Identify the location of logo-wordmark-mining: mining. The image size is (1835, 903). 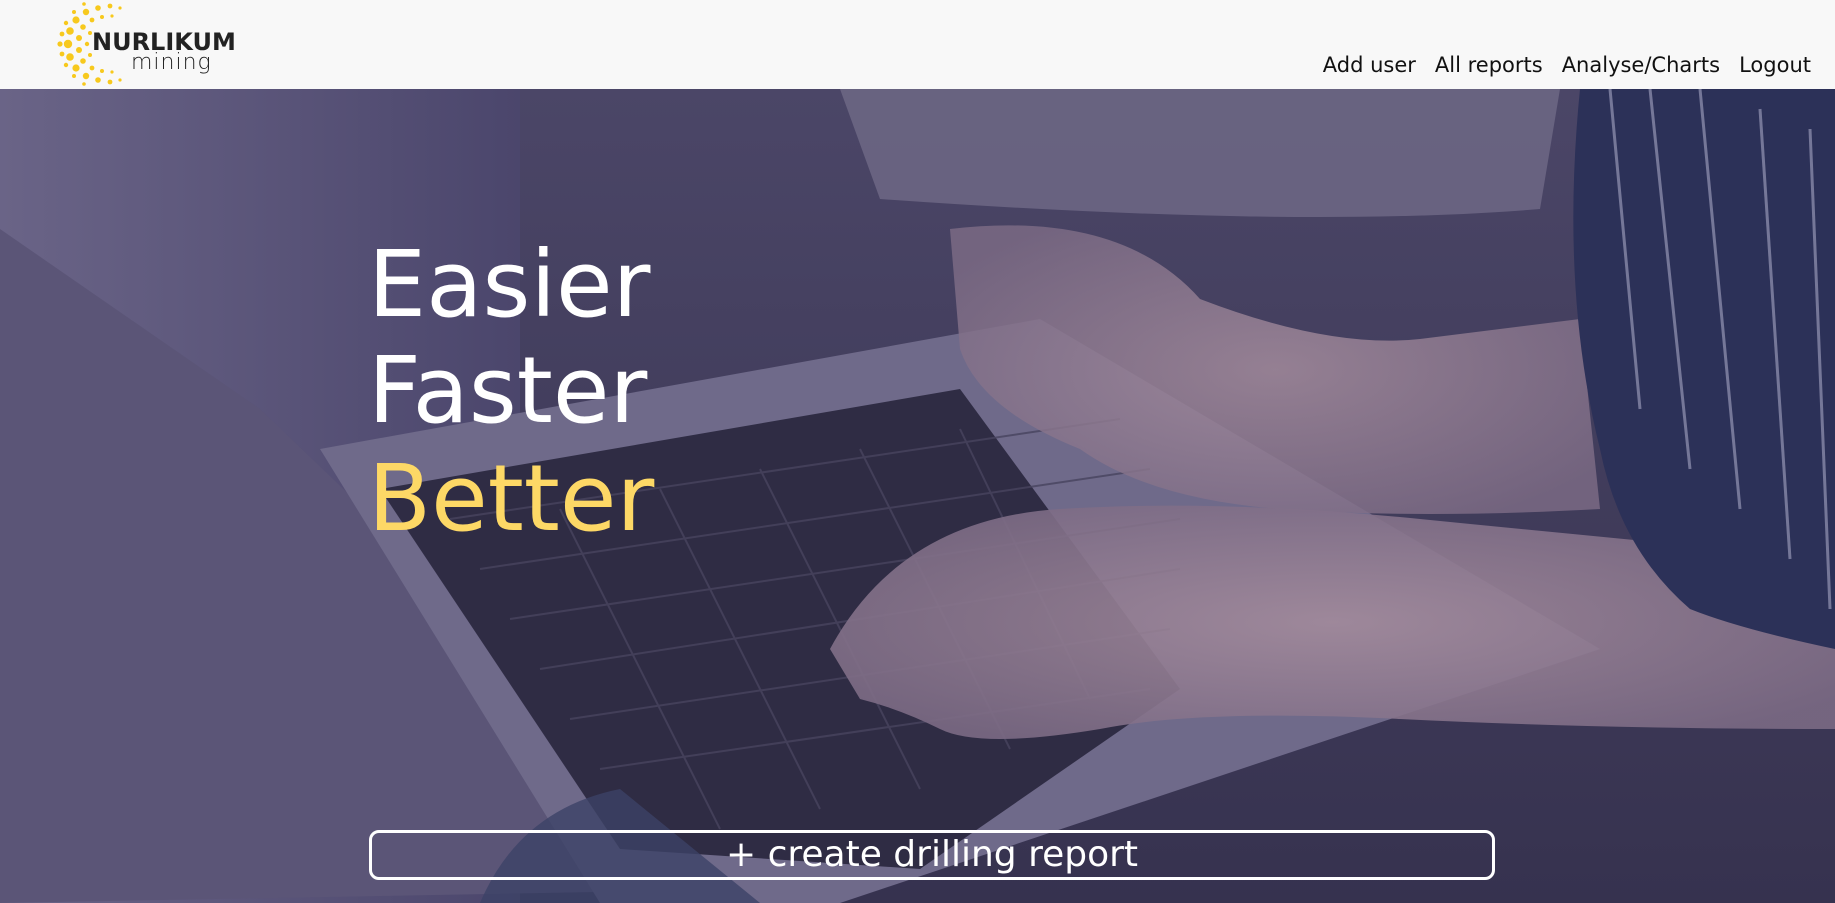
(171, 62).